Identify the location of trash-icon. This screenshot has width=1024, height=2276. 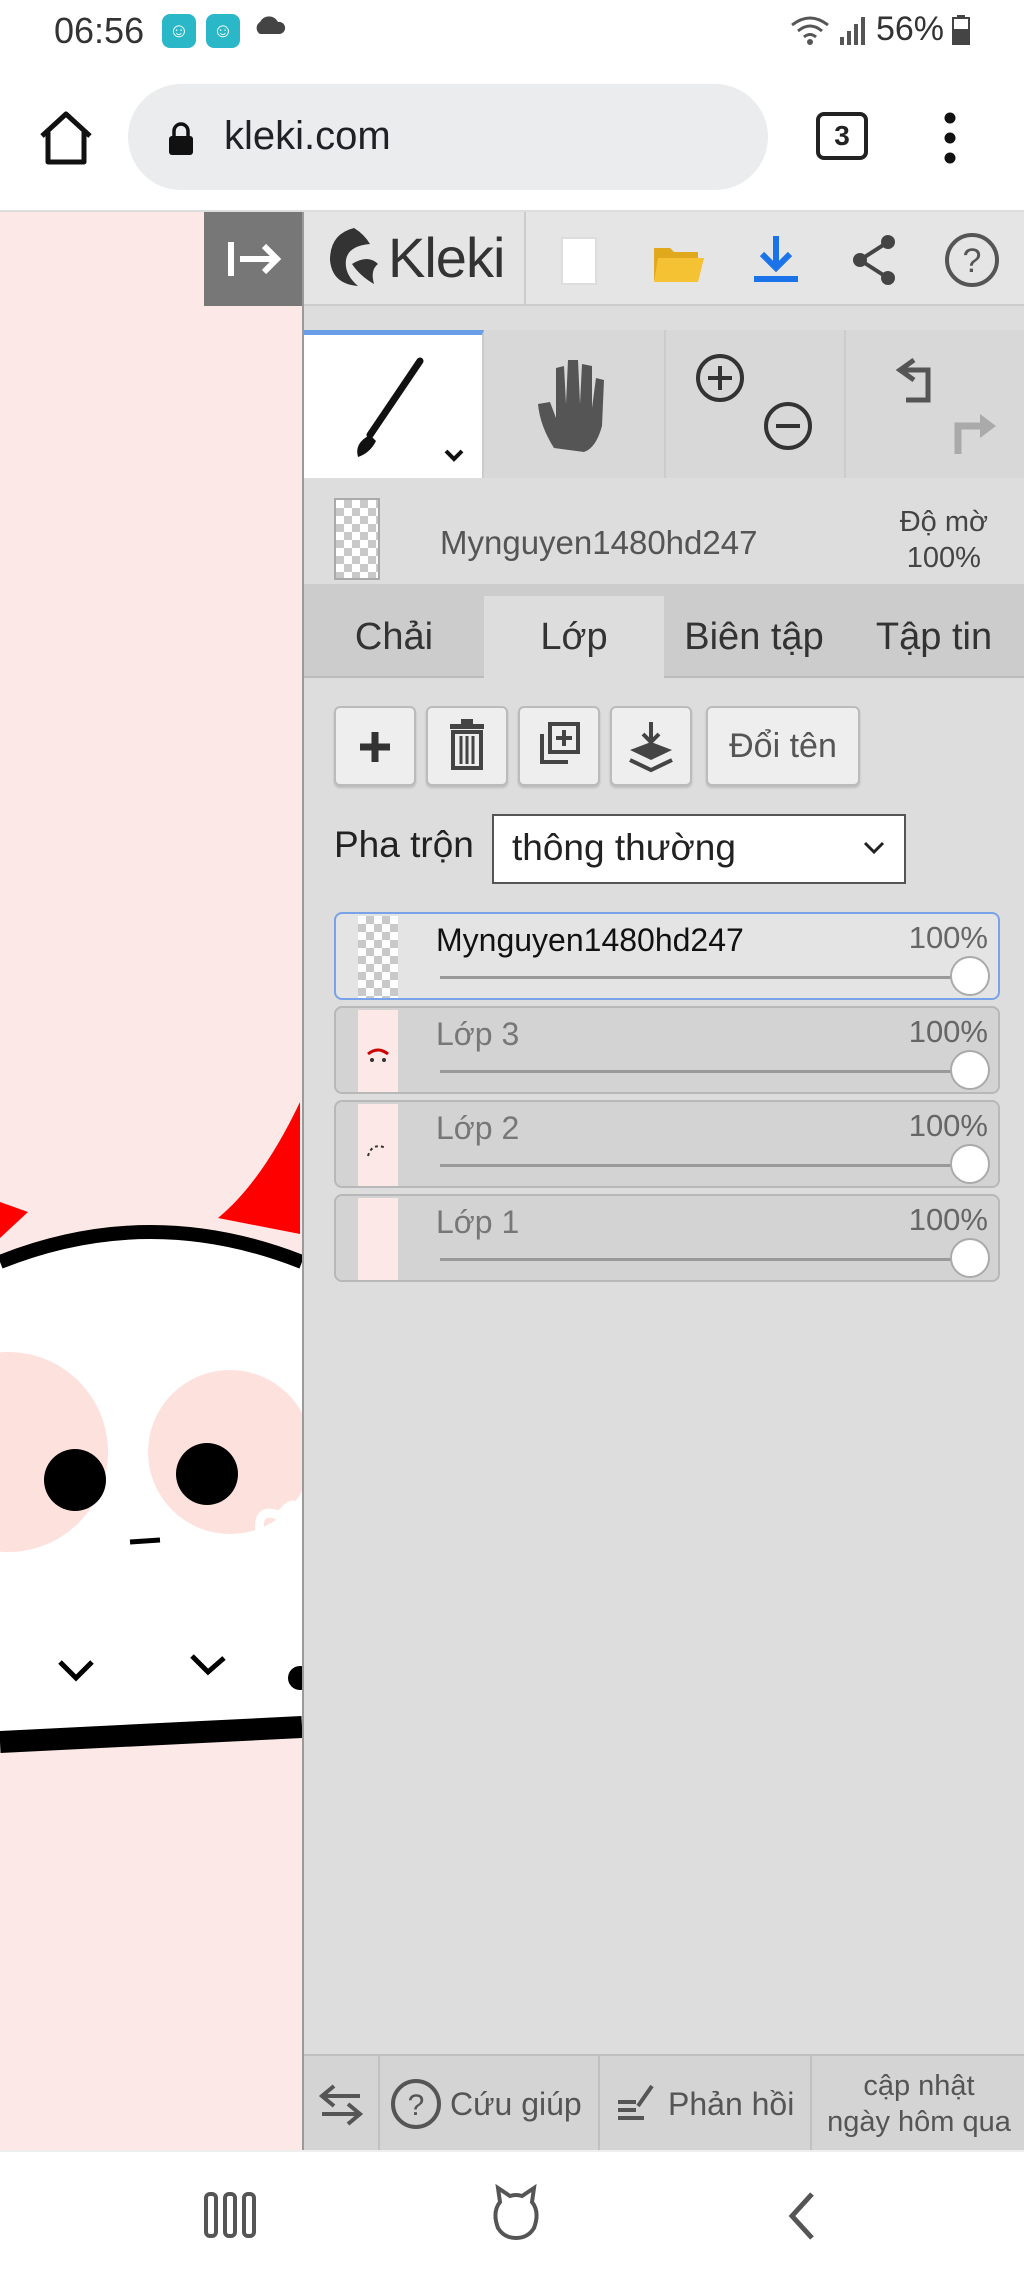
(467, 744).